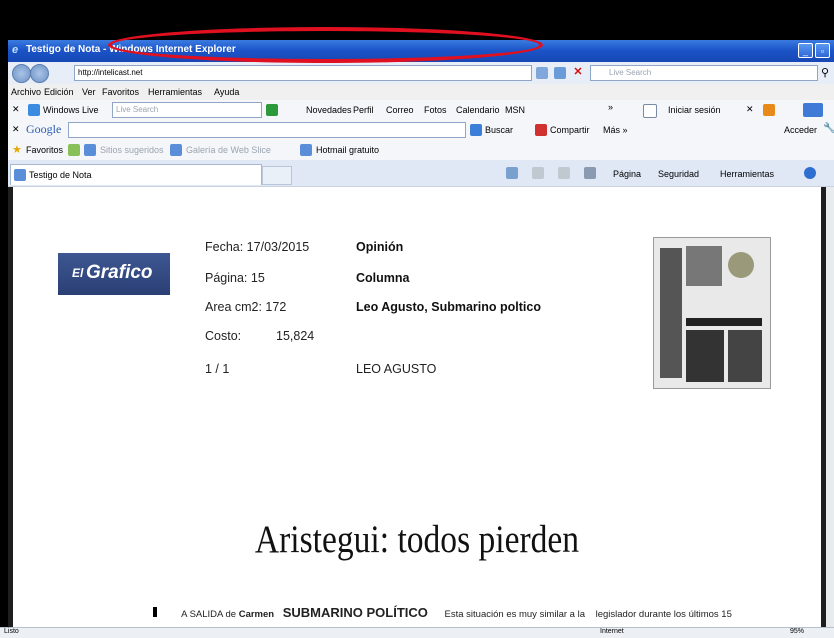  Describe the element at coordinates (542, 73) in the screenshot. I see `refresh-icon` at that location.